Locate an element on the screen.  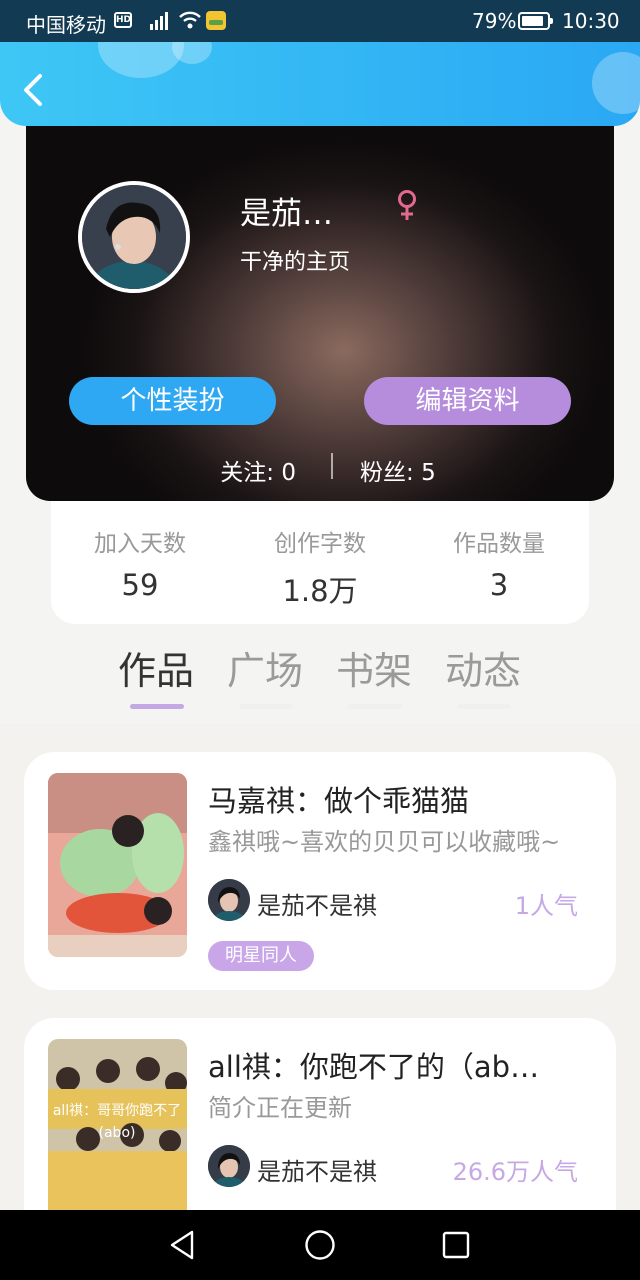
cover-text: all祺：哥哥你跑不了 is located at coordinates (117, 1111).